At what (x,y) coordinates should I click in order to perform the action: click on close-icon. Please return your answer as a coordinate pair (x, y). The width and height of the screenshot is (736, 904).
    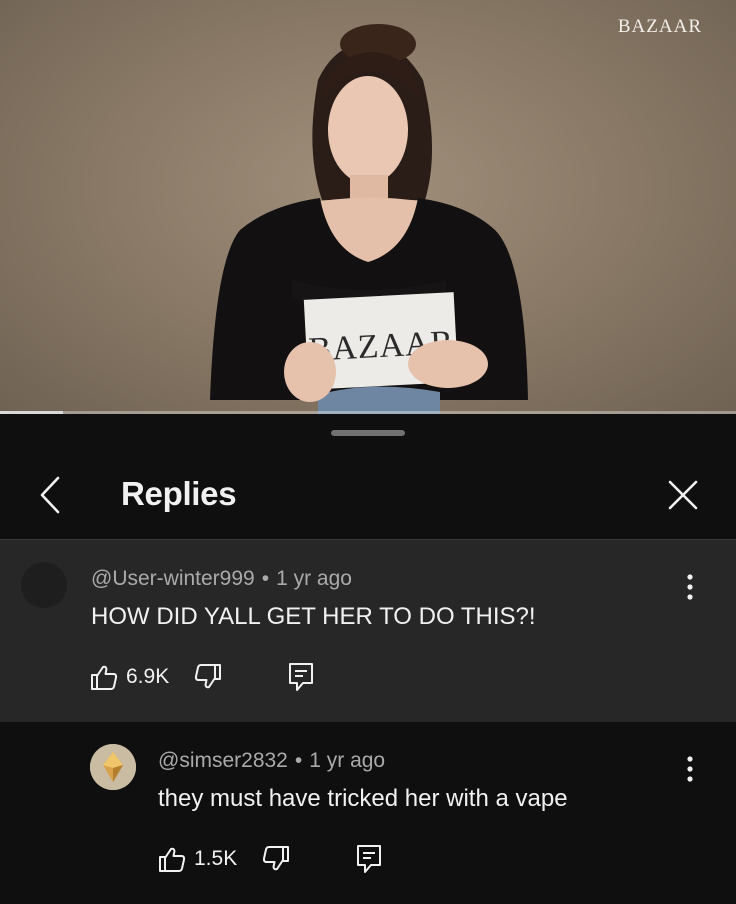
    Looking at the image, I should click on (683, 495).